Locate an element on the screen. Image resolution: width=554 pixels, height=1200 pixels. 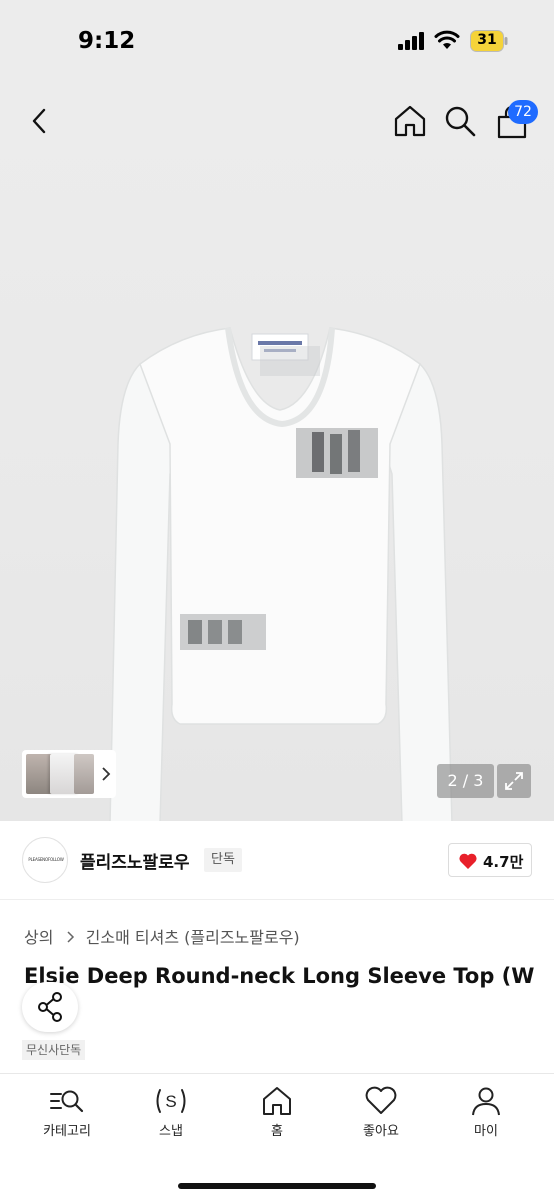
expand-icon is located at coordinates (514, 781).